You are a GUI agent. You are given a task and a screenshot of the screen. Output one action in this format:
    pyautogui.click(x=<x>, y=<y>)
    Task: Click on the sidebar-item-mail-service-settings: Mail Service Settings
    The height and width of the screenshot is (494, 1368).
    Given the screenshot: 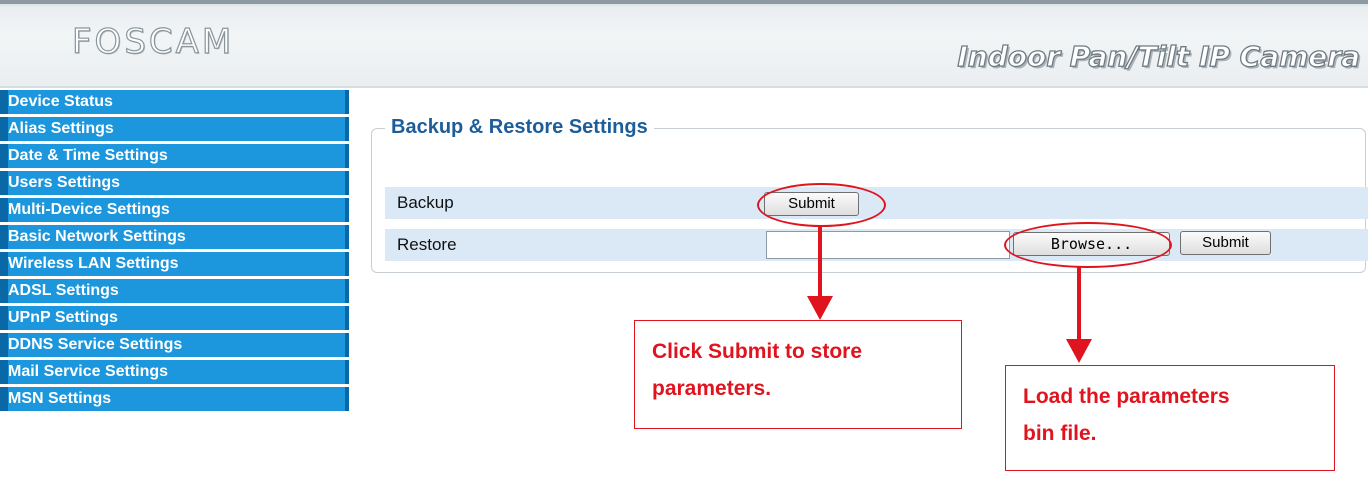 What is the action you would take?
    pyautogui.click(x=174, y=372)
    